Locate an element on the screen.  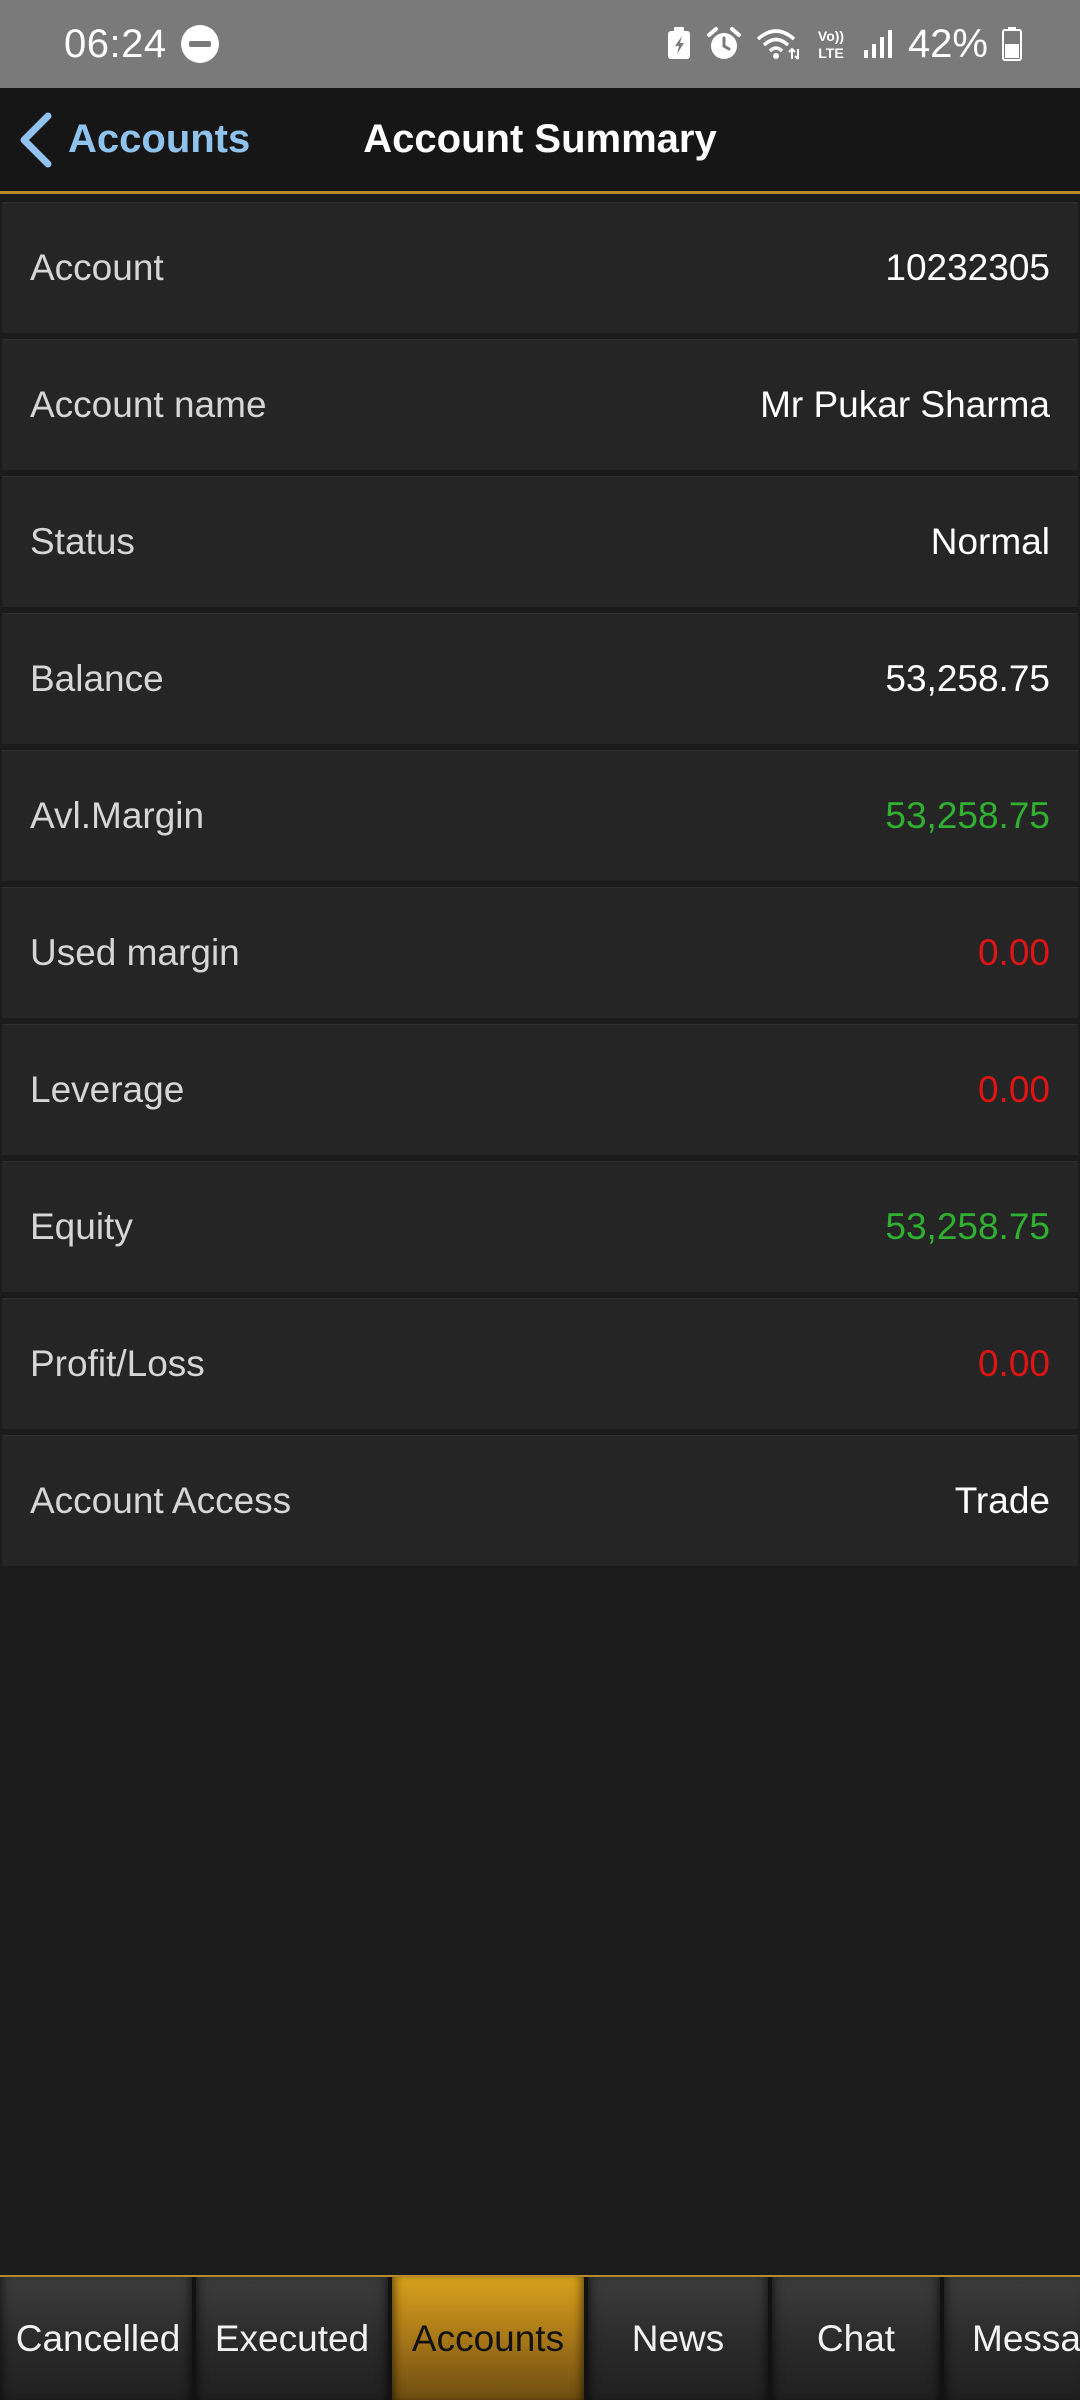
row-leverage: Leverage 0.00 is located at coordinates (540, 1089).